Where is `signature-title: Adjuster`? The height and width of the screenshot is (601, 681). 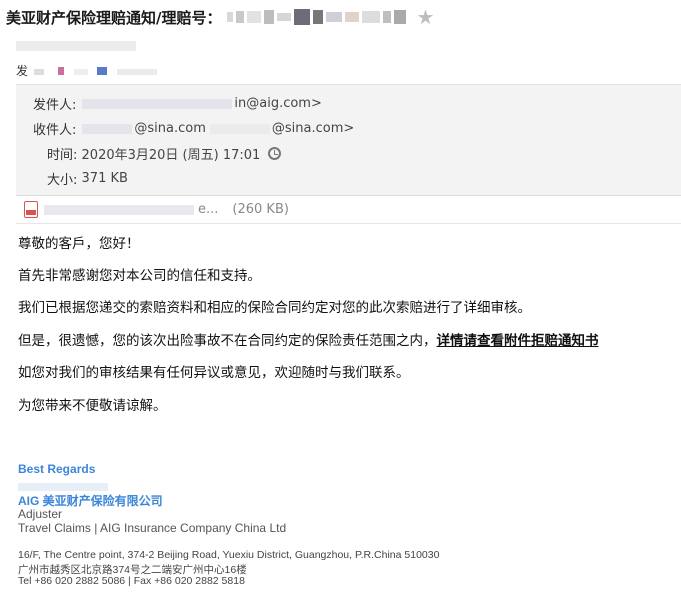
signature-title: Adjuster is located at coordinates (40, 514).